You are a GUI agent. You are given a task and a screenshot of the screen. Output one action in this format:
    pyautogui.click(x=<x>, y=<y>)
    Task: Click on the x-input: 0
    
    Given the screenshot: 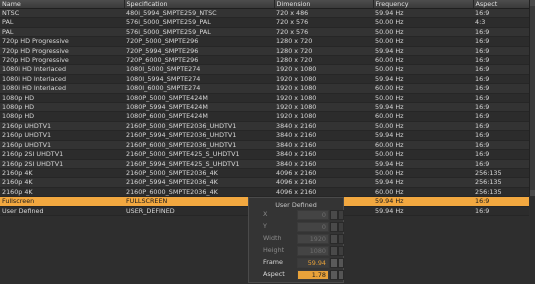 What is the action you would take?
    pyautogui.click(x=313, y=215)
    